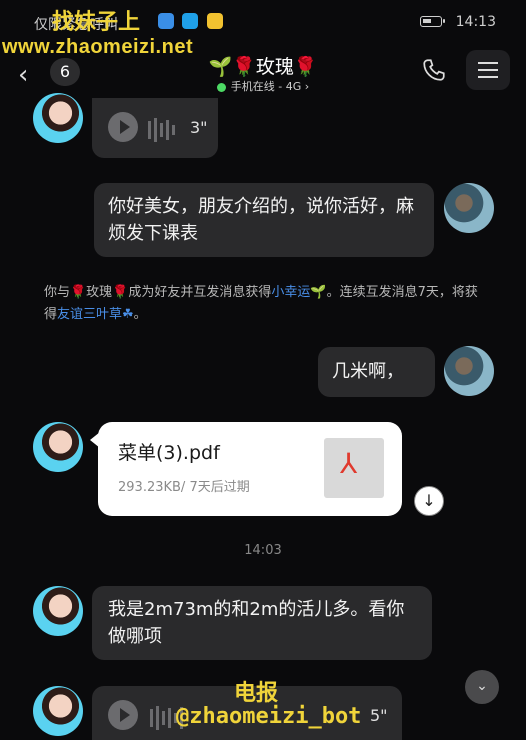  I want to click on message-text: 几米啊，, so click(368, 371).